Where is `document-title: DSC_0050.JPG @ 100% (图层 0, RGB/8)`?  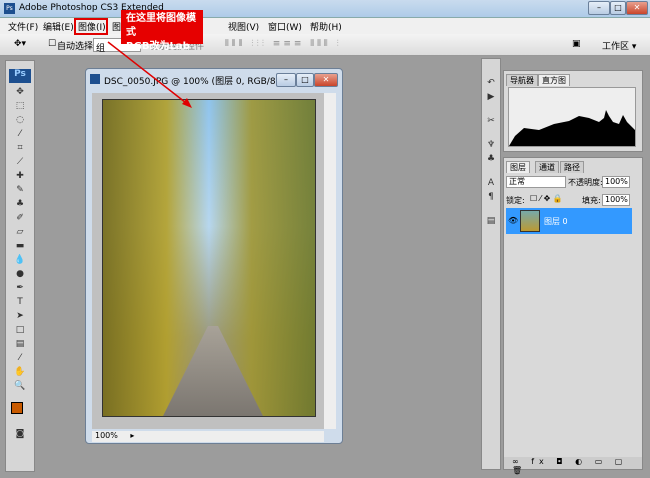
document-title: DSC_0050.JPG @ 100% (图层 0, RGB/8) is located at coordinates (192, 82).